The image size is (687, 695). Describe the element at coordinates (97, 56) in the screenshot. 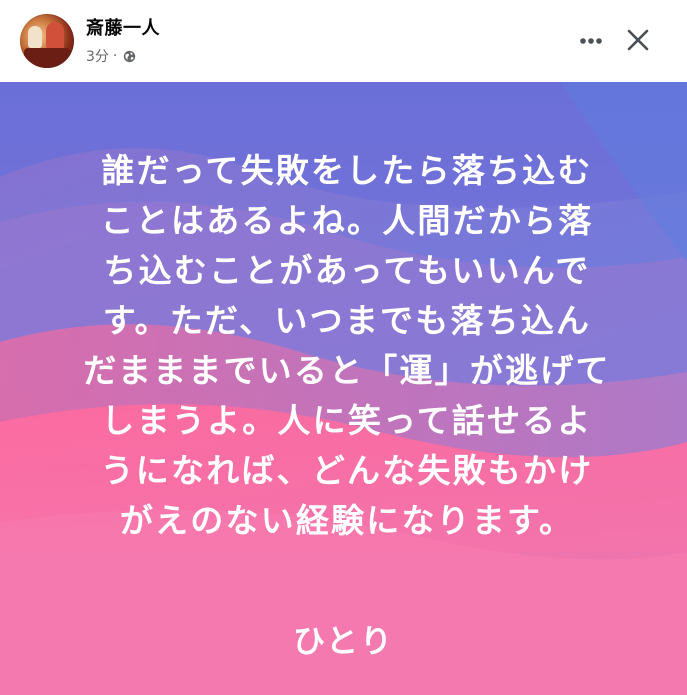

I see `post-time: 3分` at that location.